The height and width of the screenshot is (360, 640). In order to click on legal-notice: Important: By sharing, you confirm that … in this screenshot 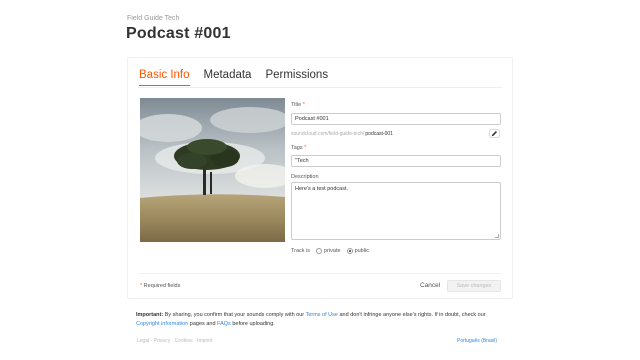, I will do `click(311, 319)`.